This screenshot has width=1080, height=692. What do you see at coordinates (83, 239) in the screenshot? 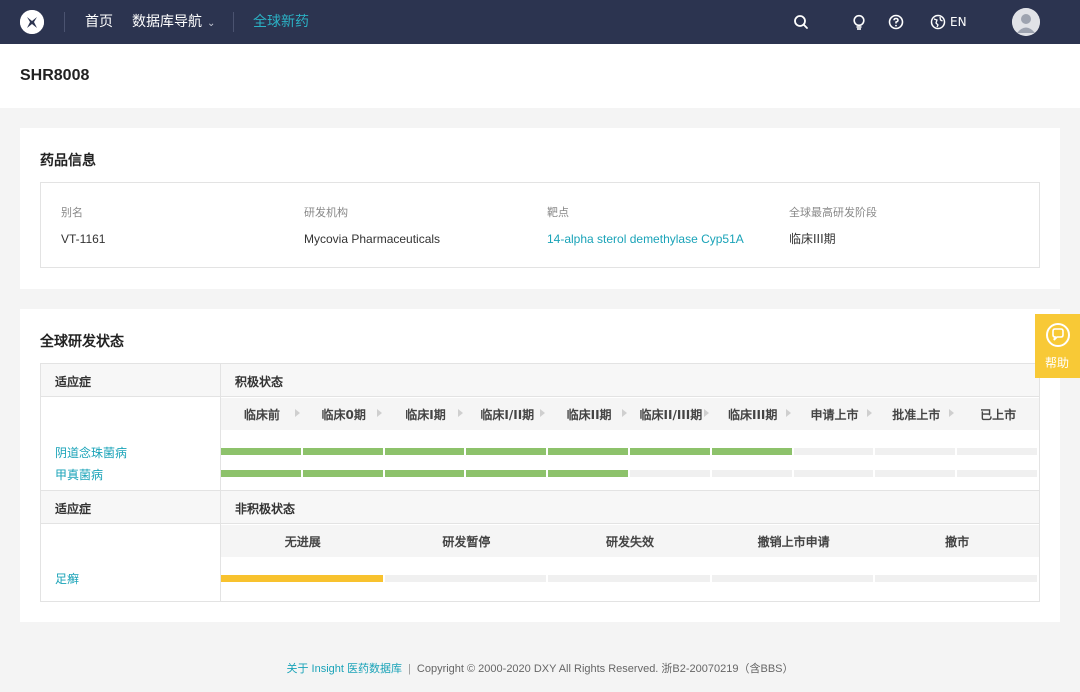
I see `field-value: VT-1161` at bounding box center [83, 239].